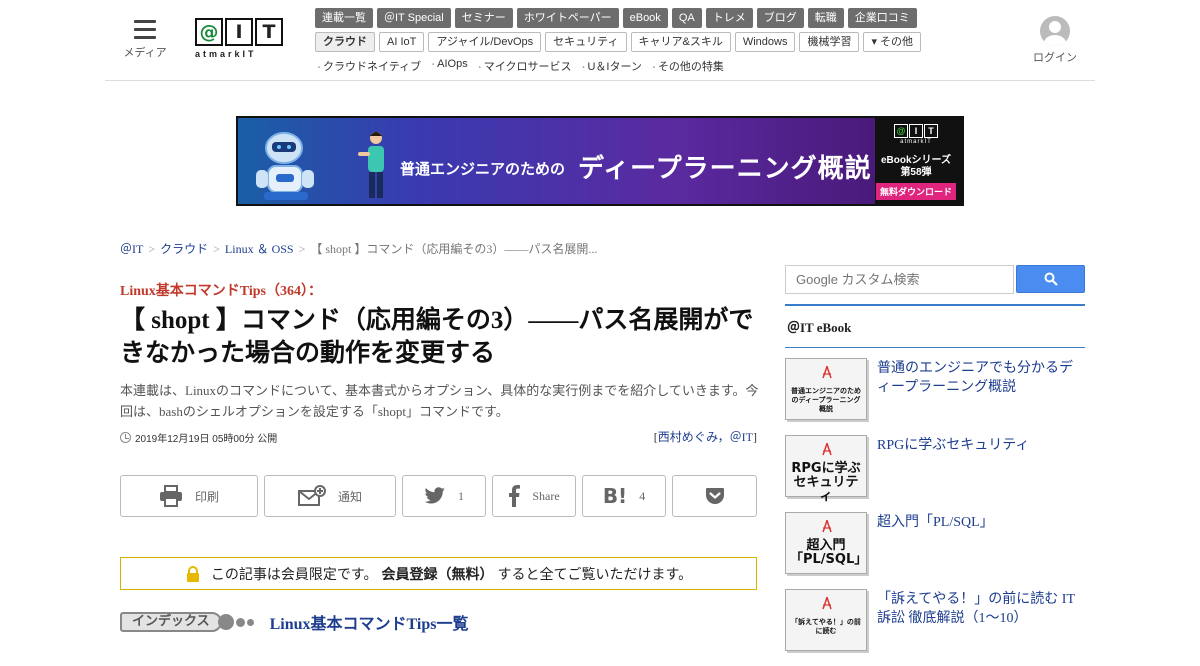  Describe the element at coordinates (953, 473) in the screenshot. I see `ebook-title: RPGに学ぶセキュリティ` at that location.